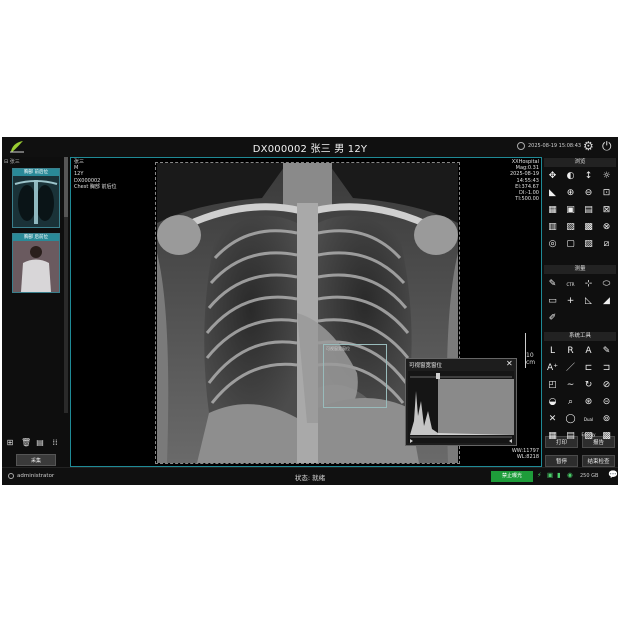  Describe the element at coordinates (438, 376) in the screenshot. I see `histogram-handle` at that location.